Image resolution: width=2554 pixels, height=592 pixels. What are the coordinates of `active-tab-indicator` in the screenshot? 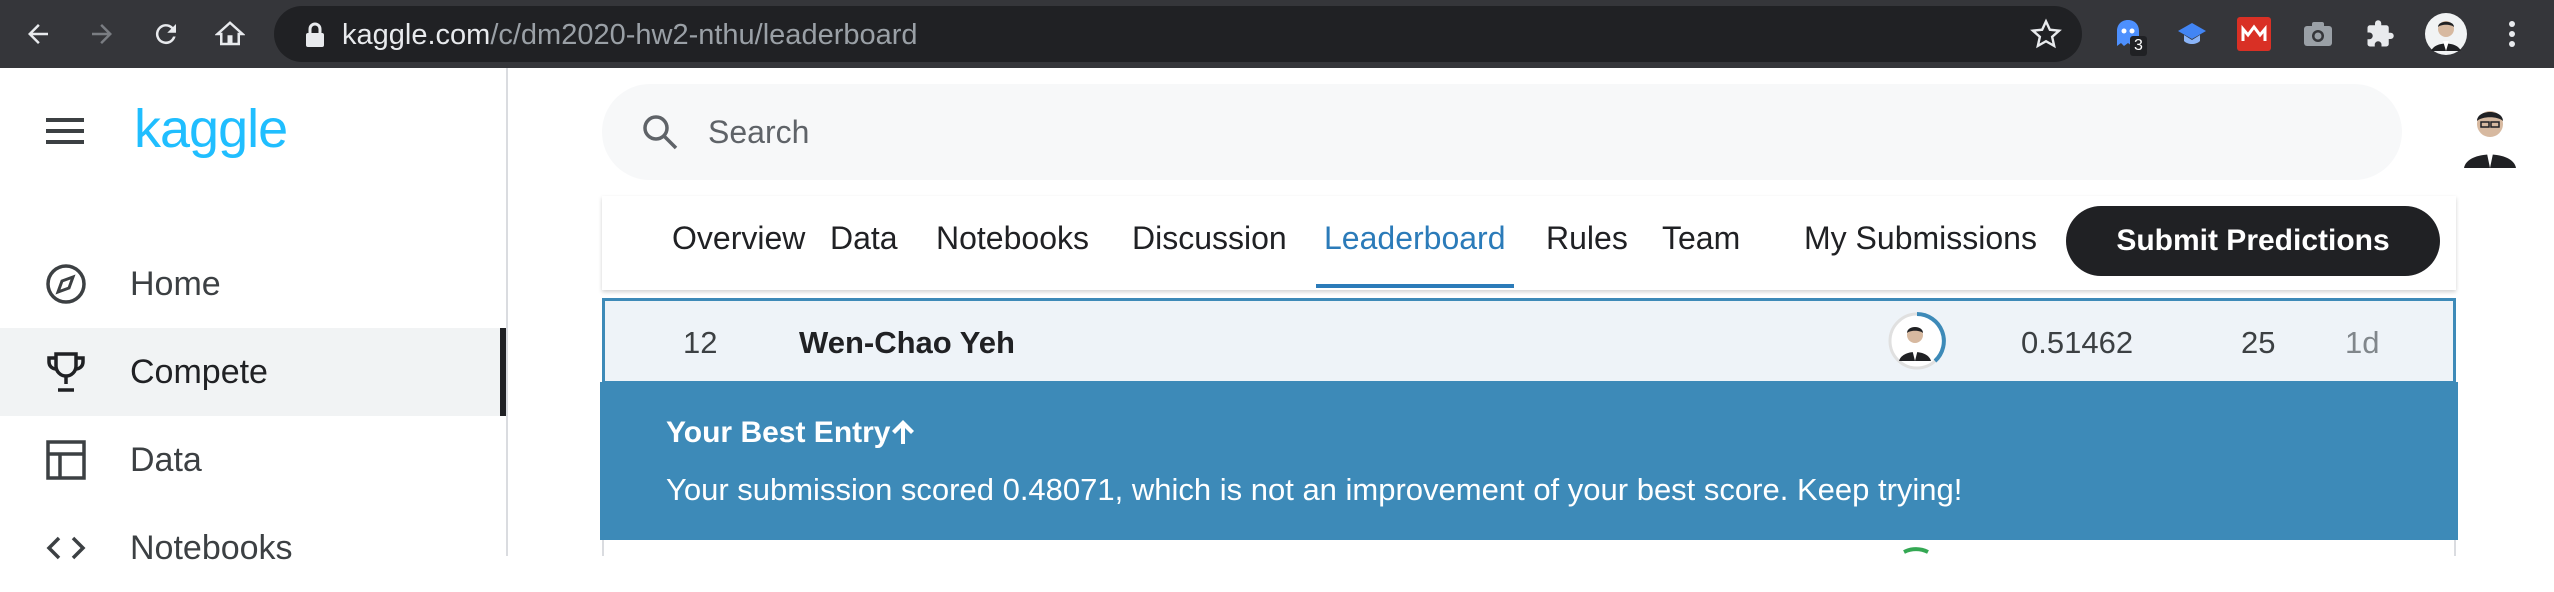 It's located at (1415, 286).